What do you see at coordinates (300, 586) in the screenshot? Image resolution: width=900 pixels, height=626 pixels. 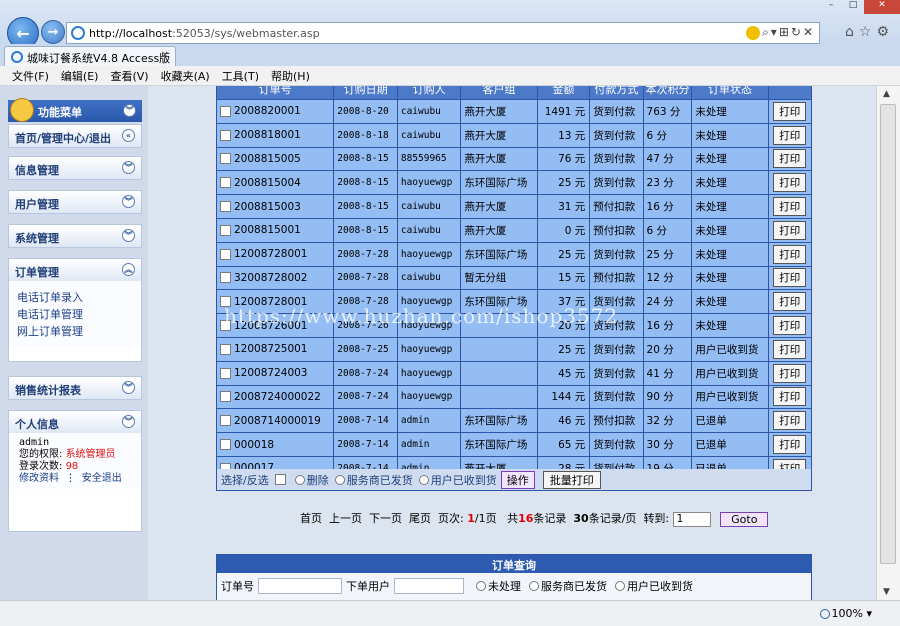 I see `order-no-input` at bounding box center [300, 586].